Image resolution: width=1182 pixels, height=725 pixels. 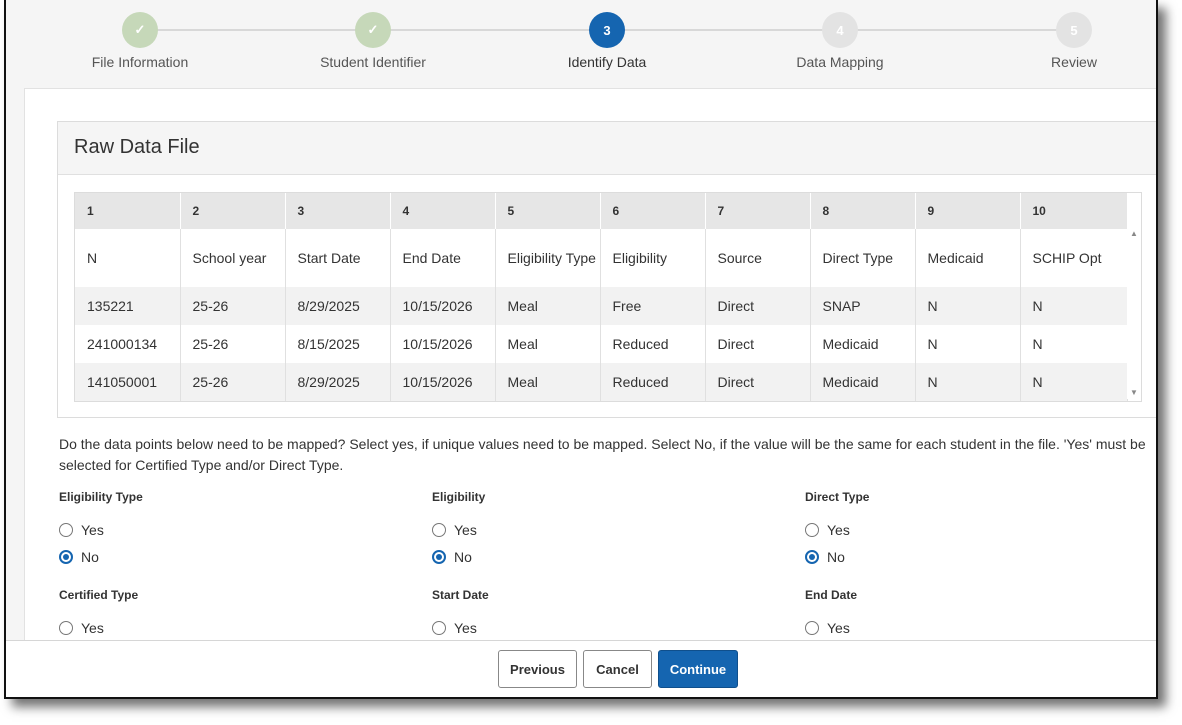 I want to click on table-cell: SCHIP Opt, so click(x=1074, y=258).